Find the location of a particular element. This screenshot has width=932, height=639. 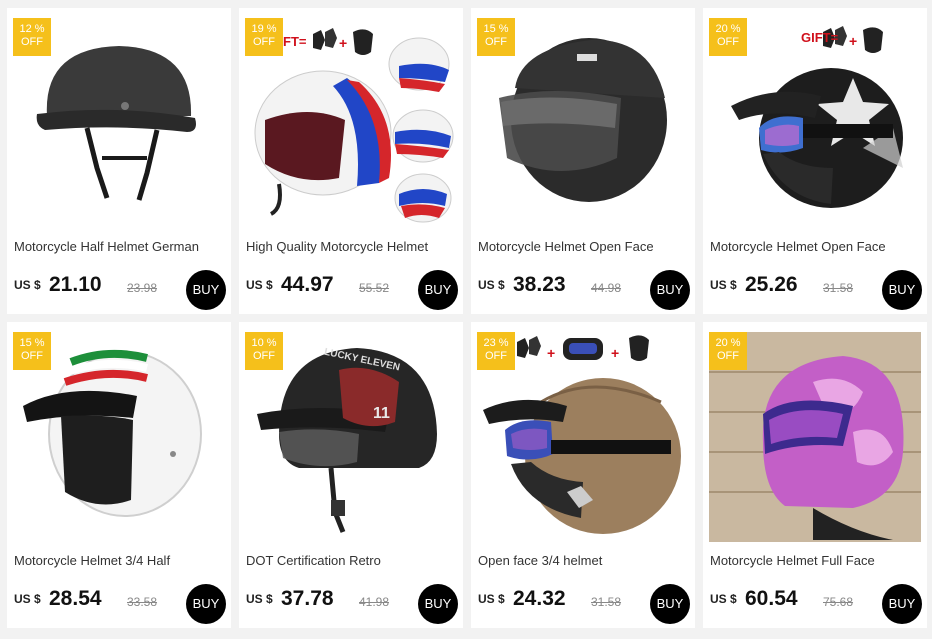

price-row: US $ 24.32 31.58 BUY is located at coordinates (584, 604).